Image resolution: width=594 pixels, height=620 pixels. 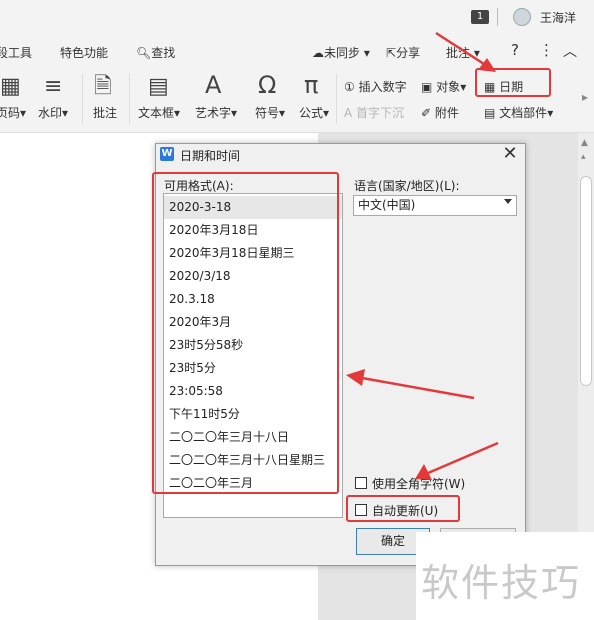 I want to click on arrowhead-date, so click(x=487, y=65).